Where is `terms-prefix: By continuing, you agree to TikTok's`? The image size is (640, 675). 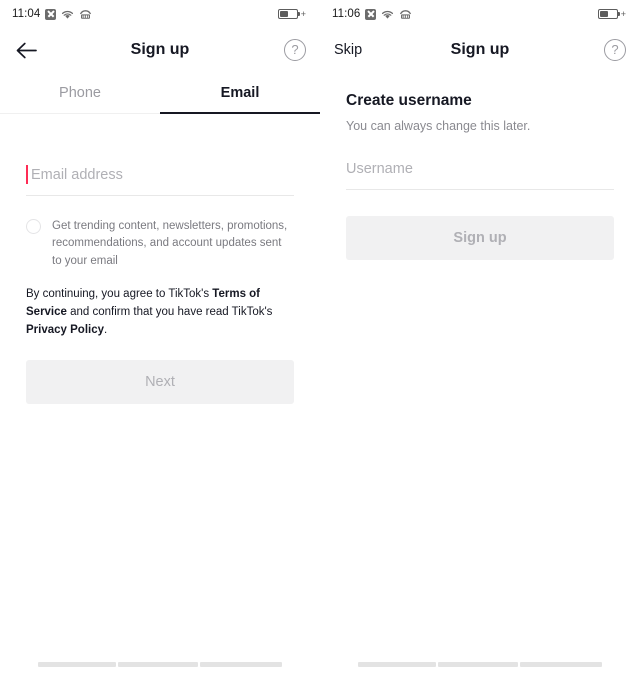
terms-prefix: By continuing, you agree to TikTok's is located at coordinates (119, 294).